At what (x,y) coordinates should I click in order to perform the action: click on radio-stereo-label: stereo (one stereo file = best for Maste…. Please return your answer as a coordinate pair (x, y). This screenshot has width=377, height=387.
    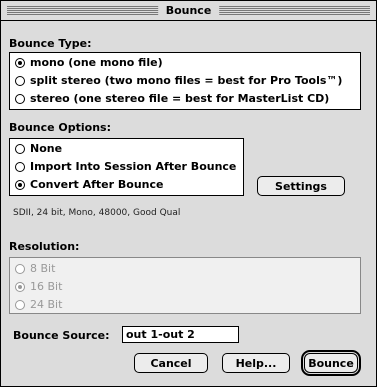
    Looking at the image, I should click on (180, 98).